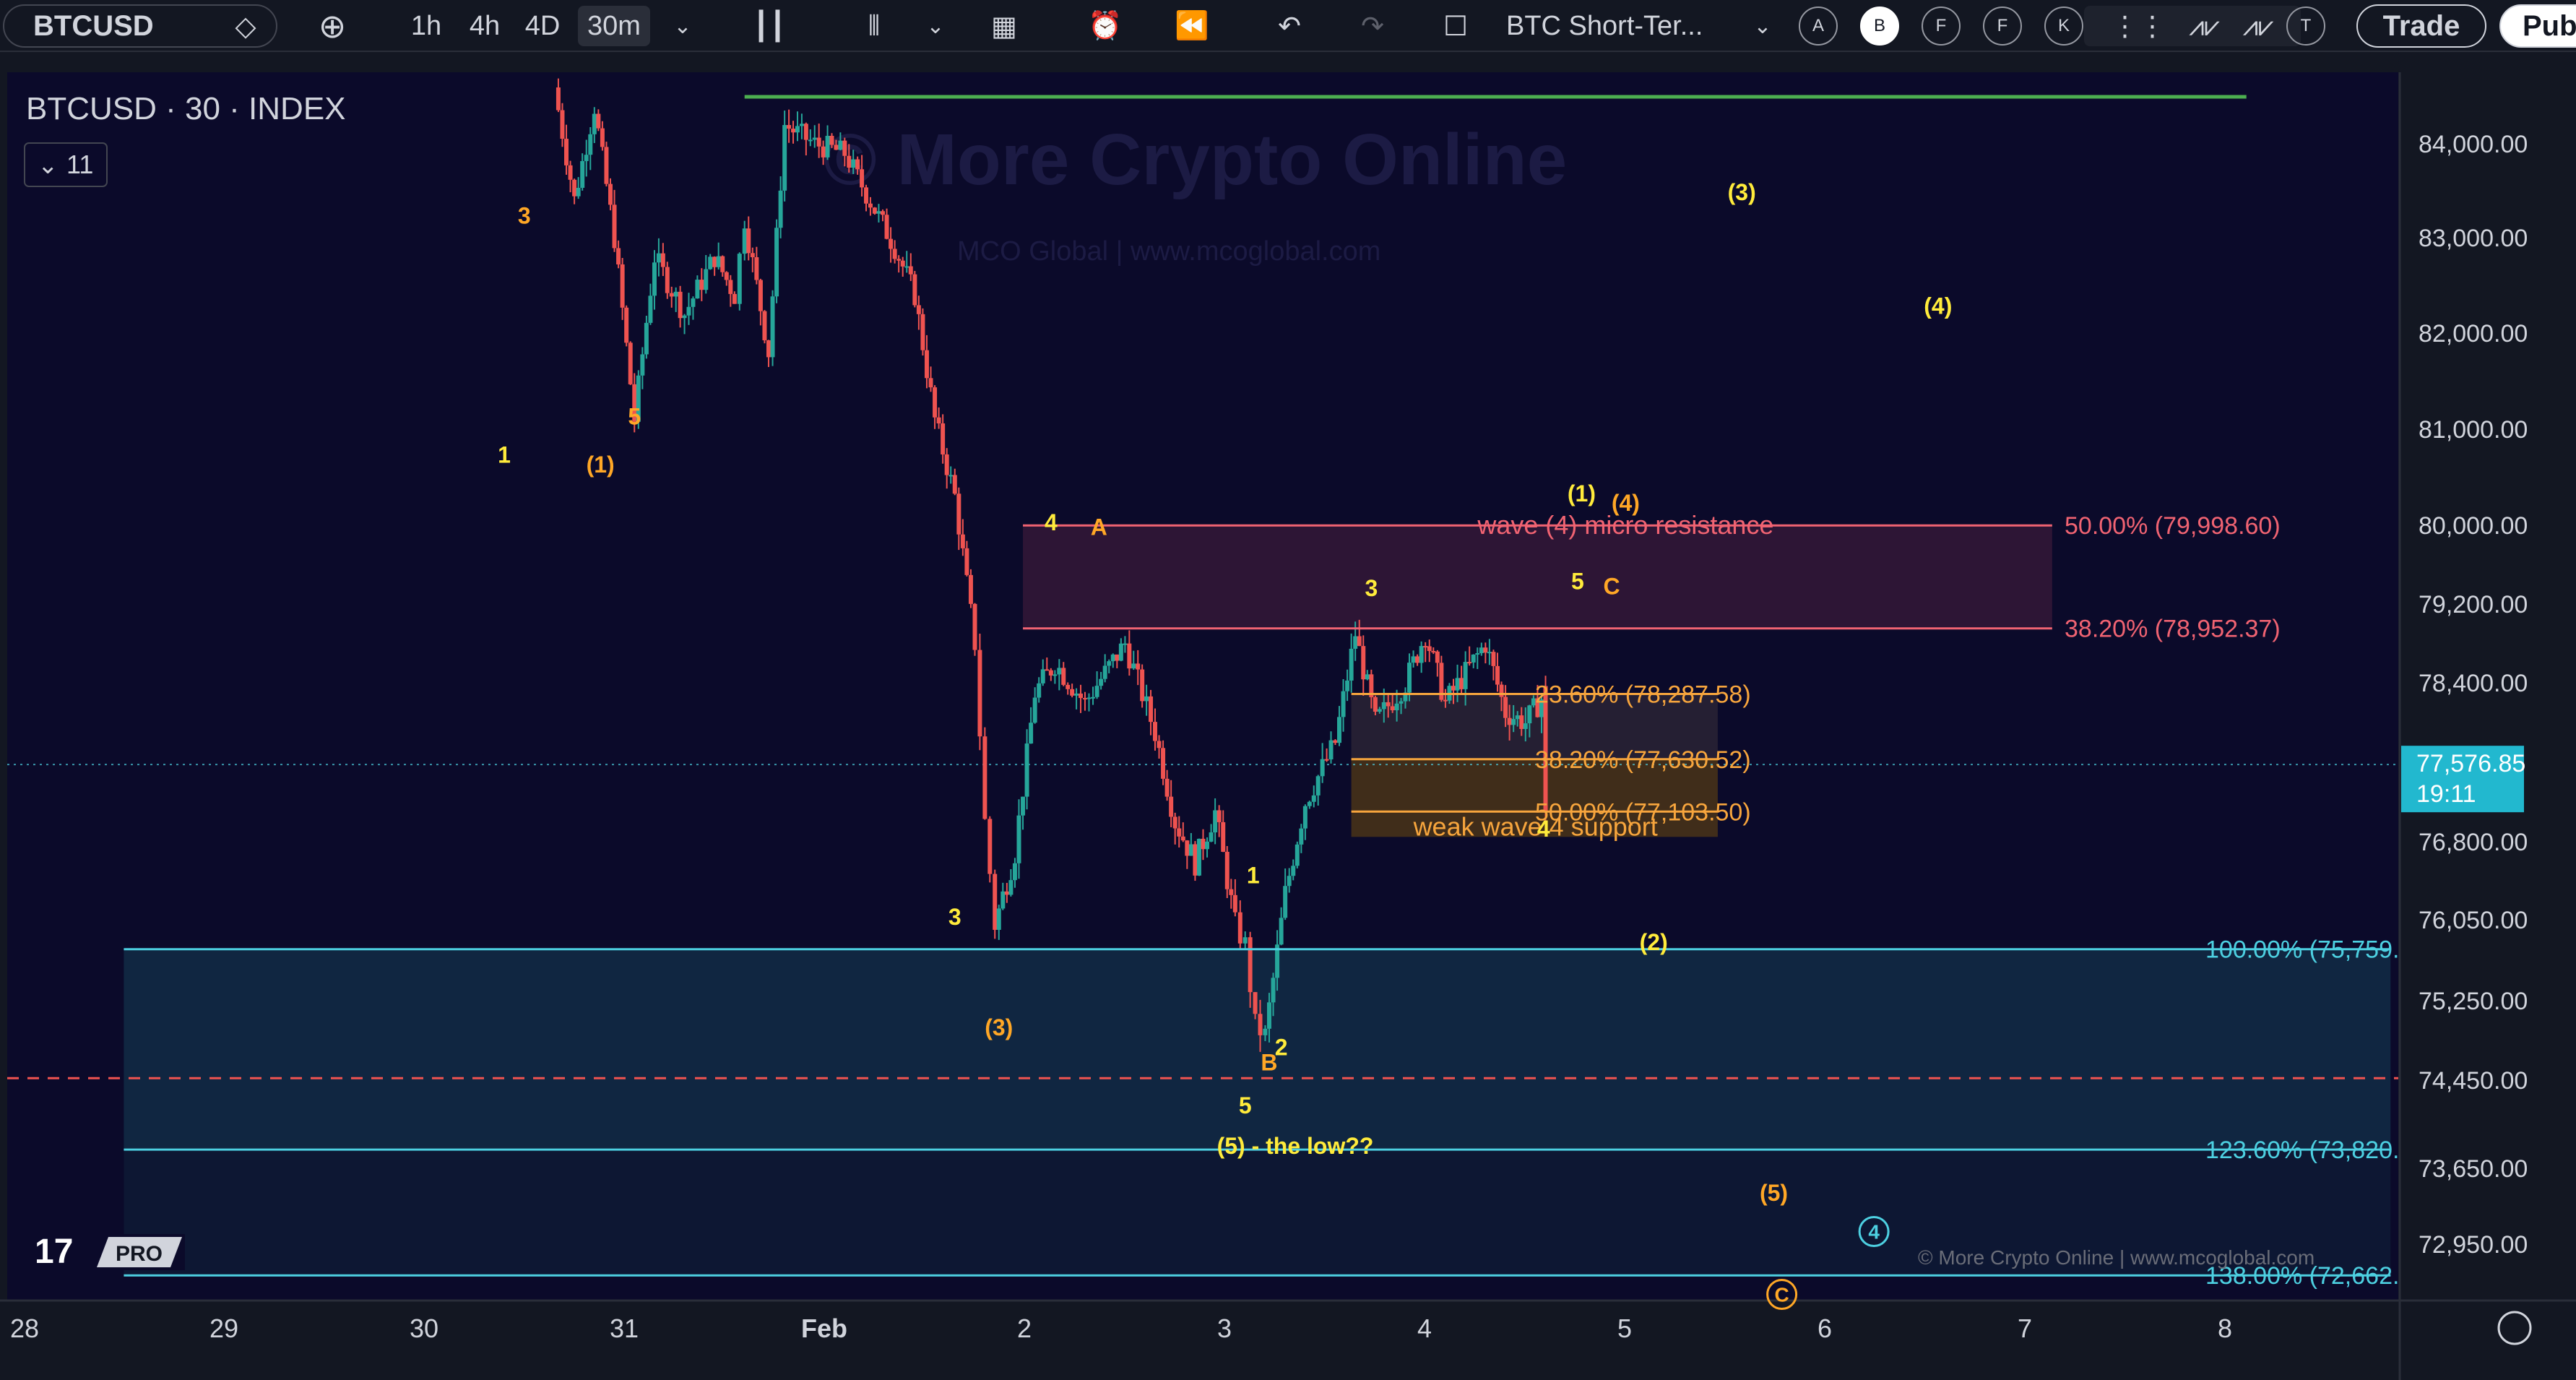 The image size is (2576, 1380). What do you see at coordinates (1625, 1328) in the screenshot?
I see `time-tick-label: 5` at bounding box center [1625, 1328].